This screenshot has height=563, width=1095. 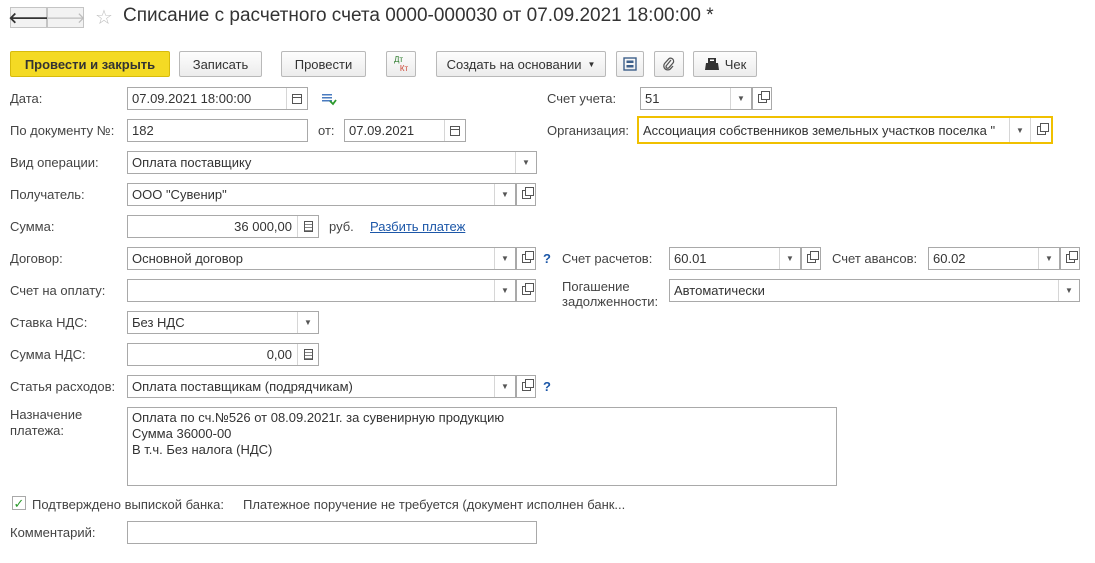 What do you see at coordinates (158, 322) in the screenshot?
I see `vat-rate-value: Без НДС` at bounding box center [158, 322].